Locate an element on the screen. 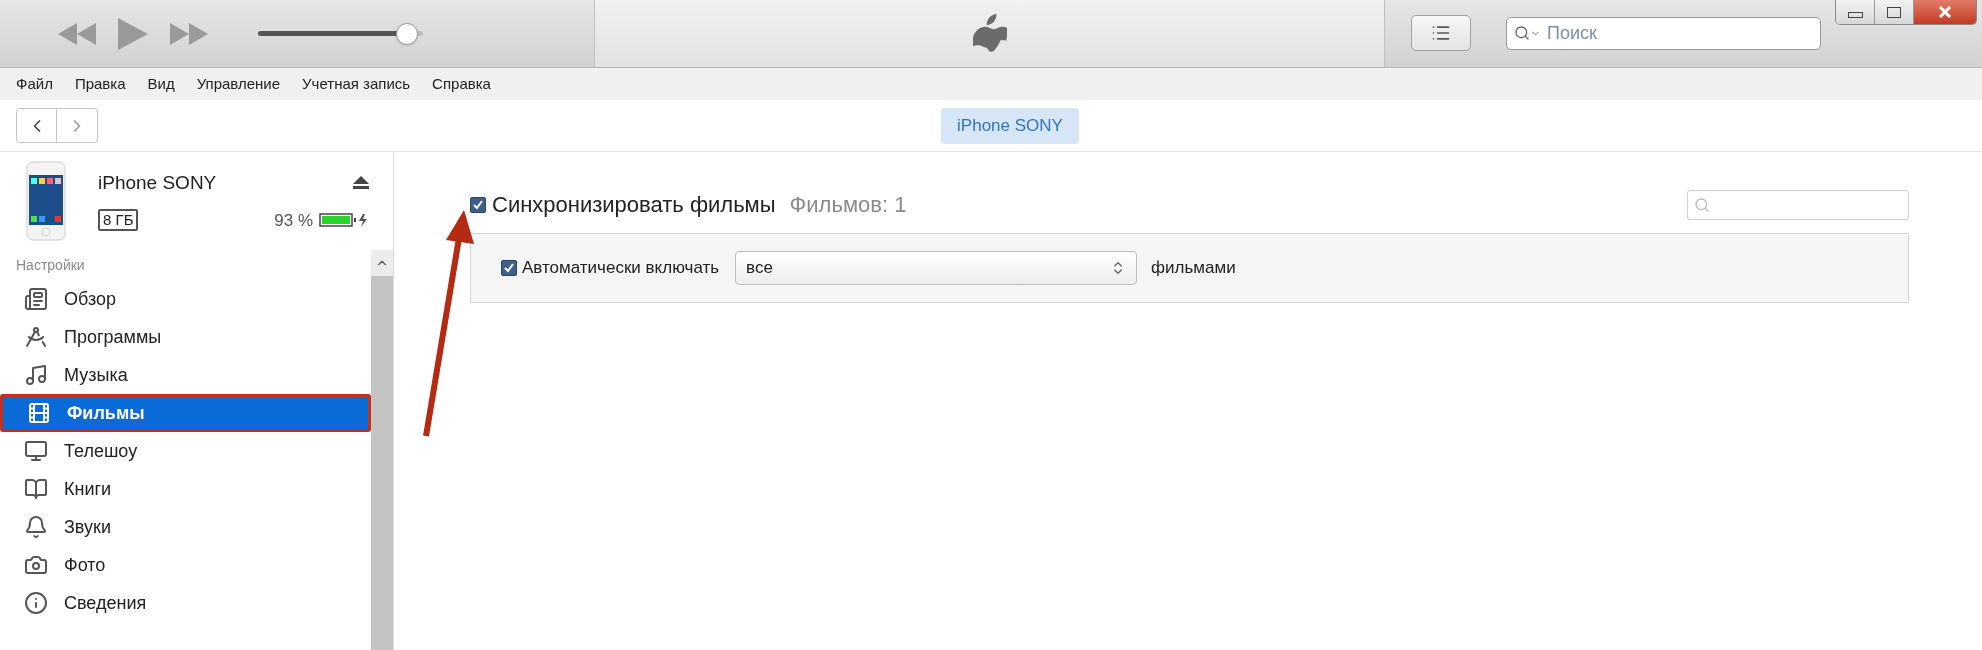 The image size is (1982, 650). menu-item: Управление is located at coordinates (238, 84).